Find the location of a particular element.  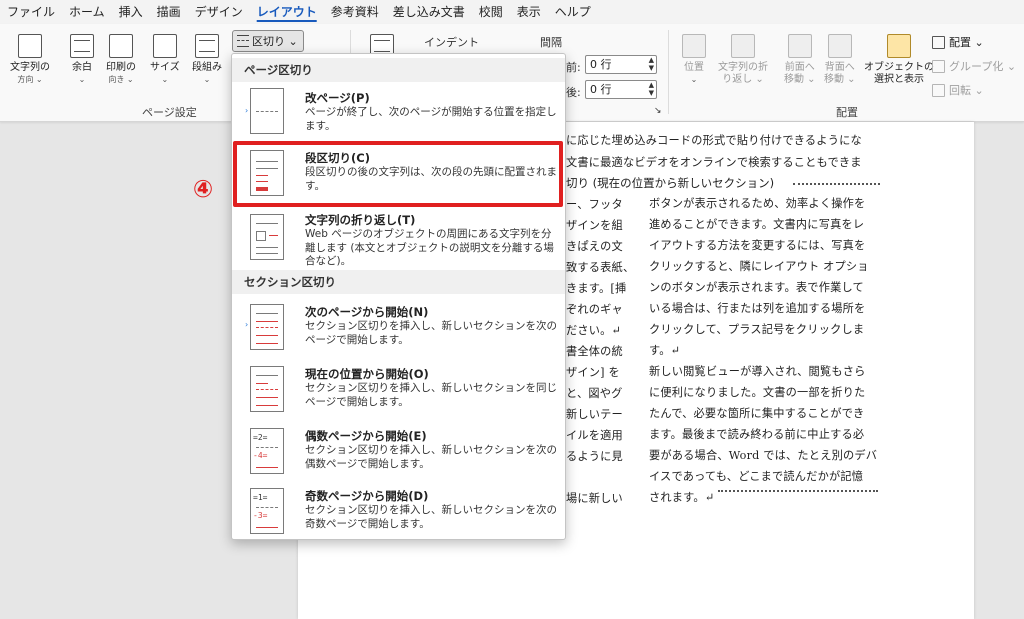

size-icon is located at coordinates (164, 46).